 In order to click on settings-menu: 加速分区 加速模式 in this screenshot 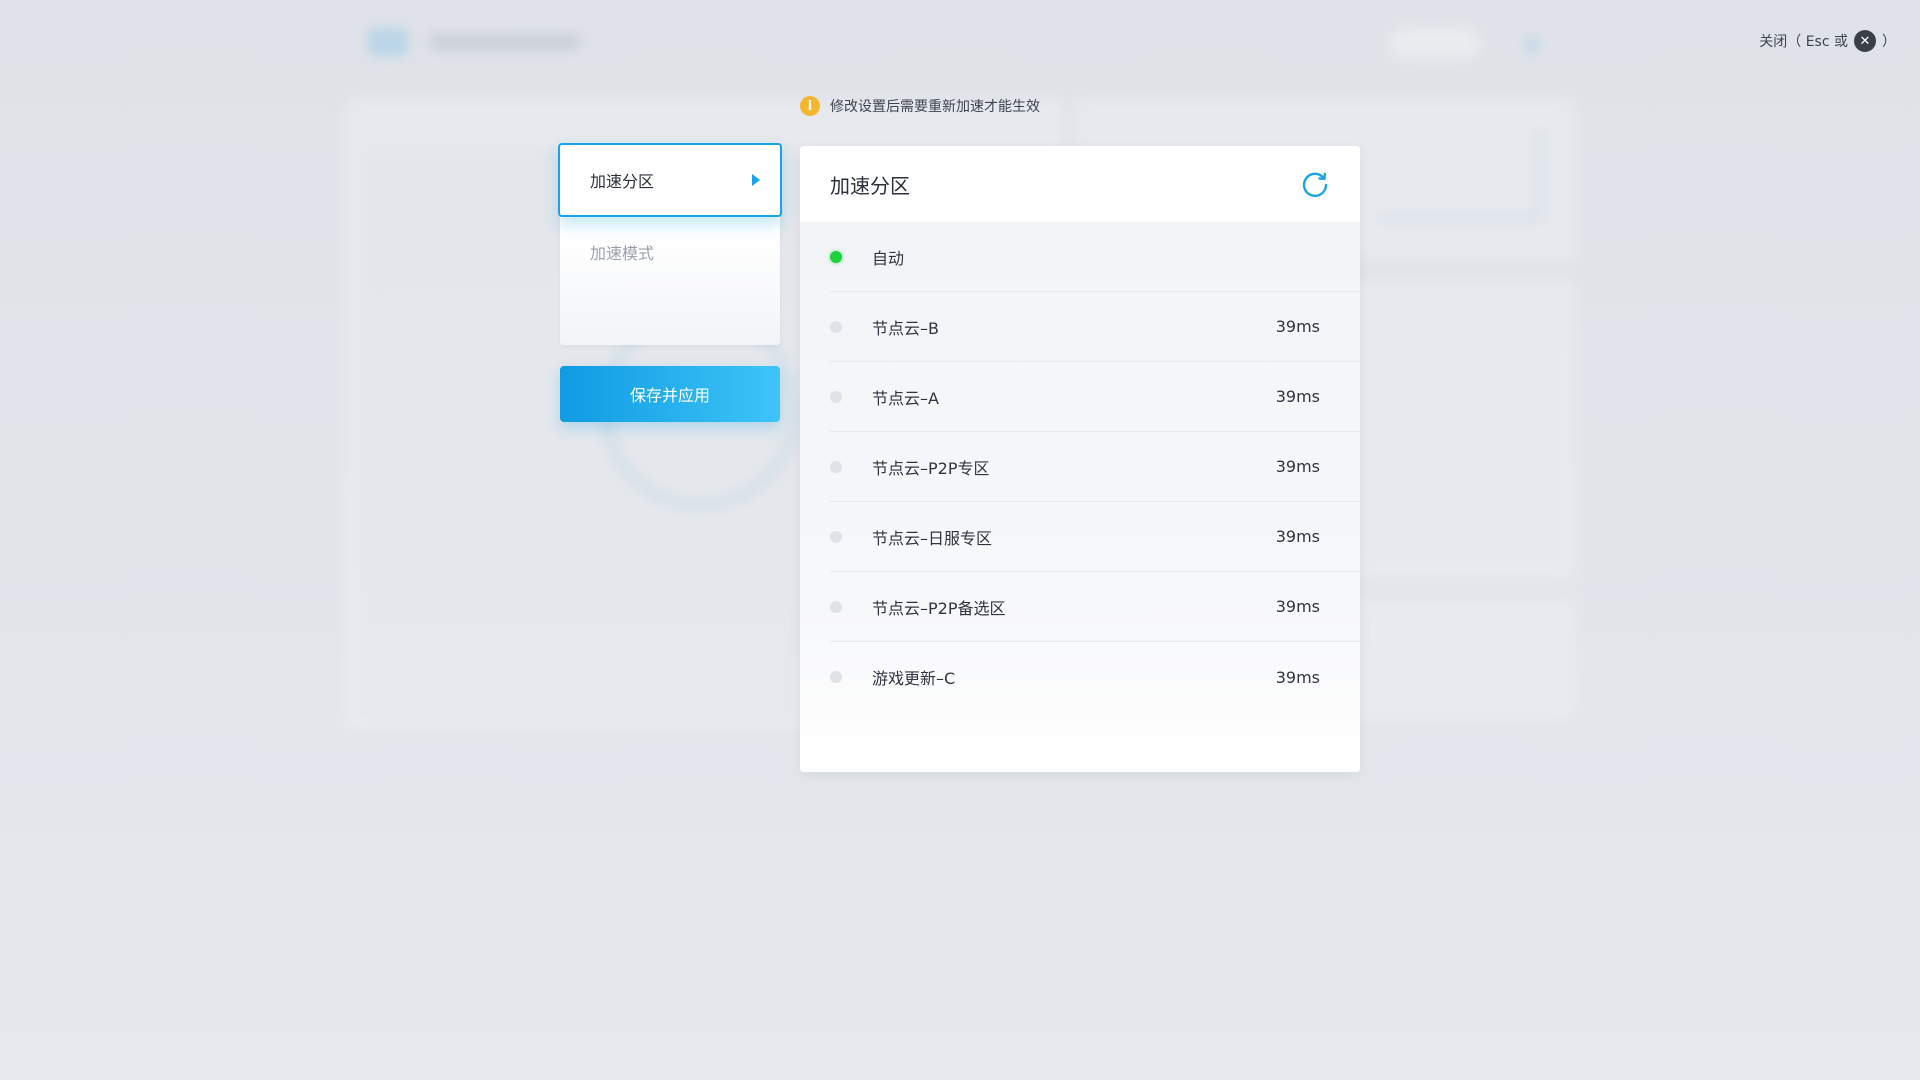, I will do `click(670, 244)`.